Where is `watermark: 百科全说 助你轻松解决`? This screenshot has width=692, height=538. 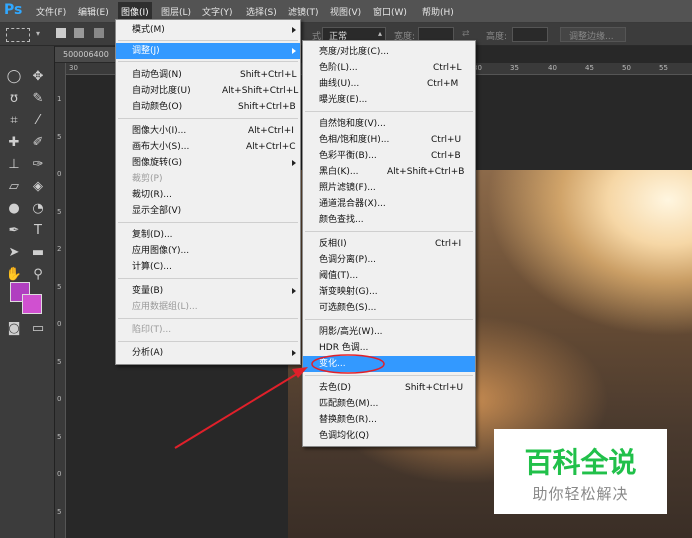 watermark: 百科全说 助你轻松解决 is located at coordinates (580, 471).